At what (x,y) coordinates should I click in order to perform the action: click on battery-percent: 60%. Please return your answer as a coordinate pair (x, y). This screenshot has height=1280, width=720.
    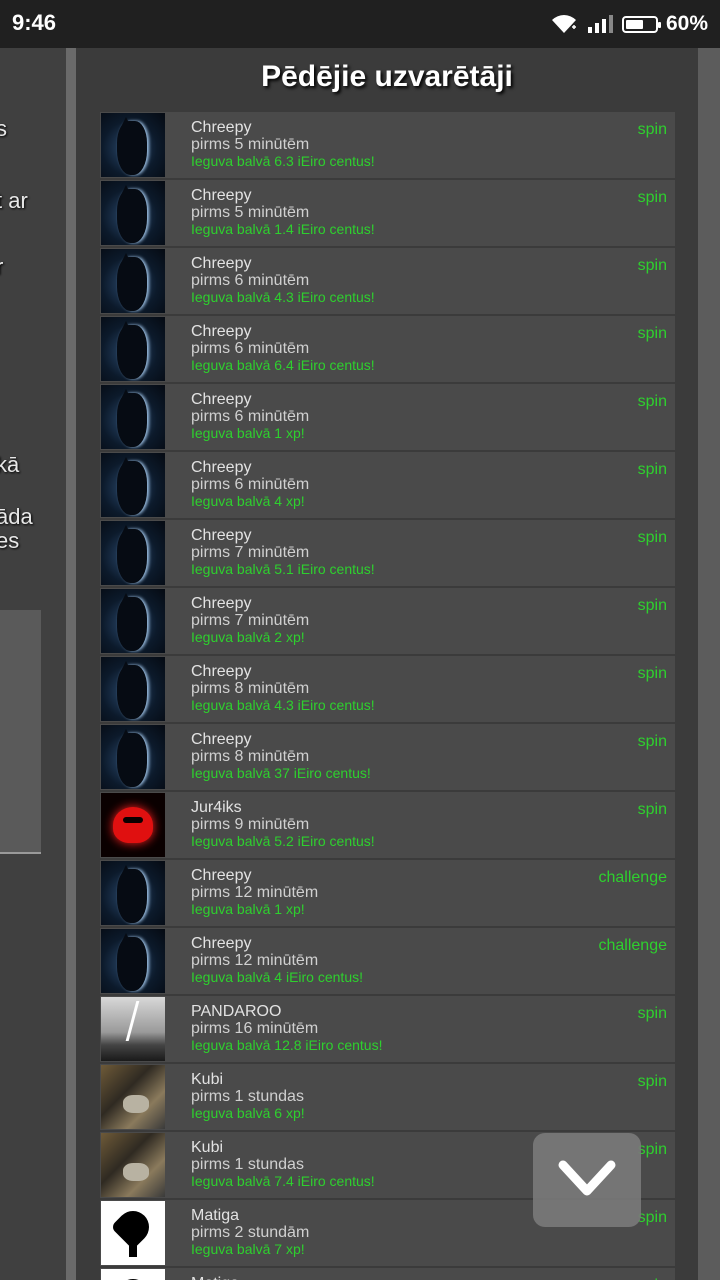
    Looking at the image, I should click on (686, 23).